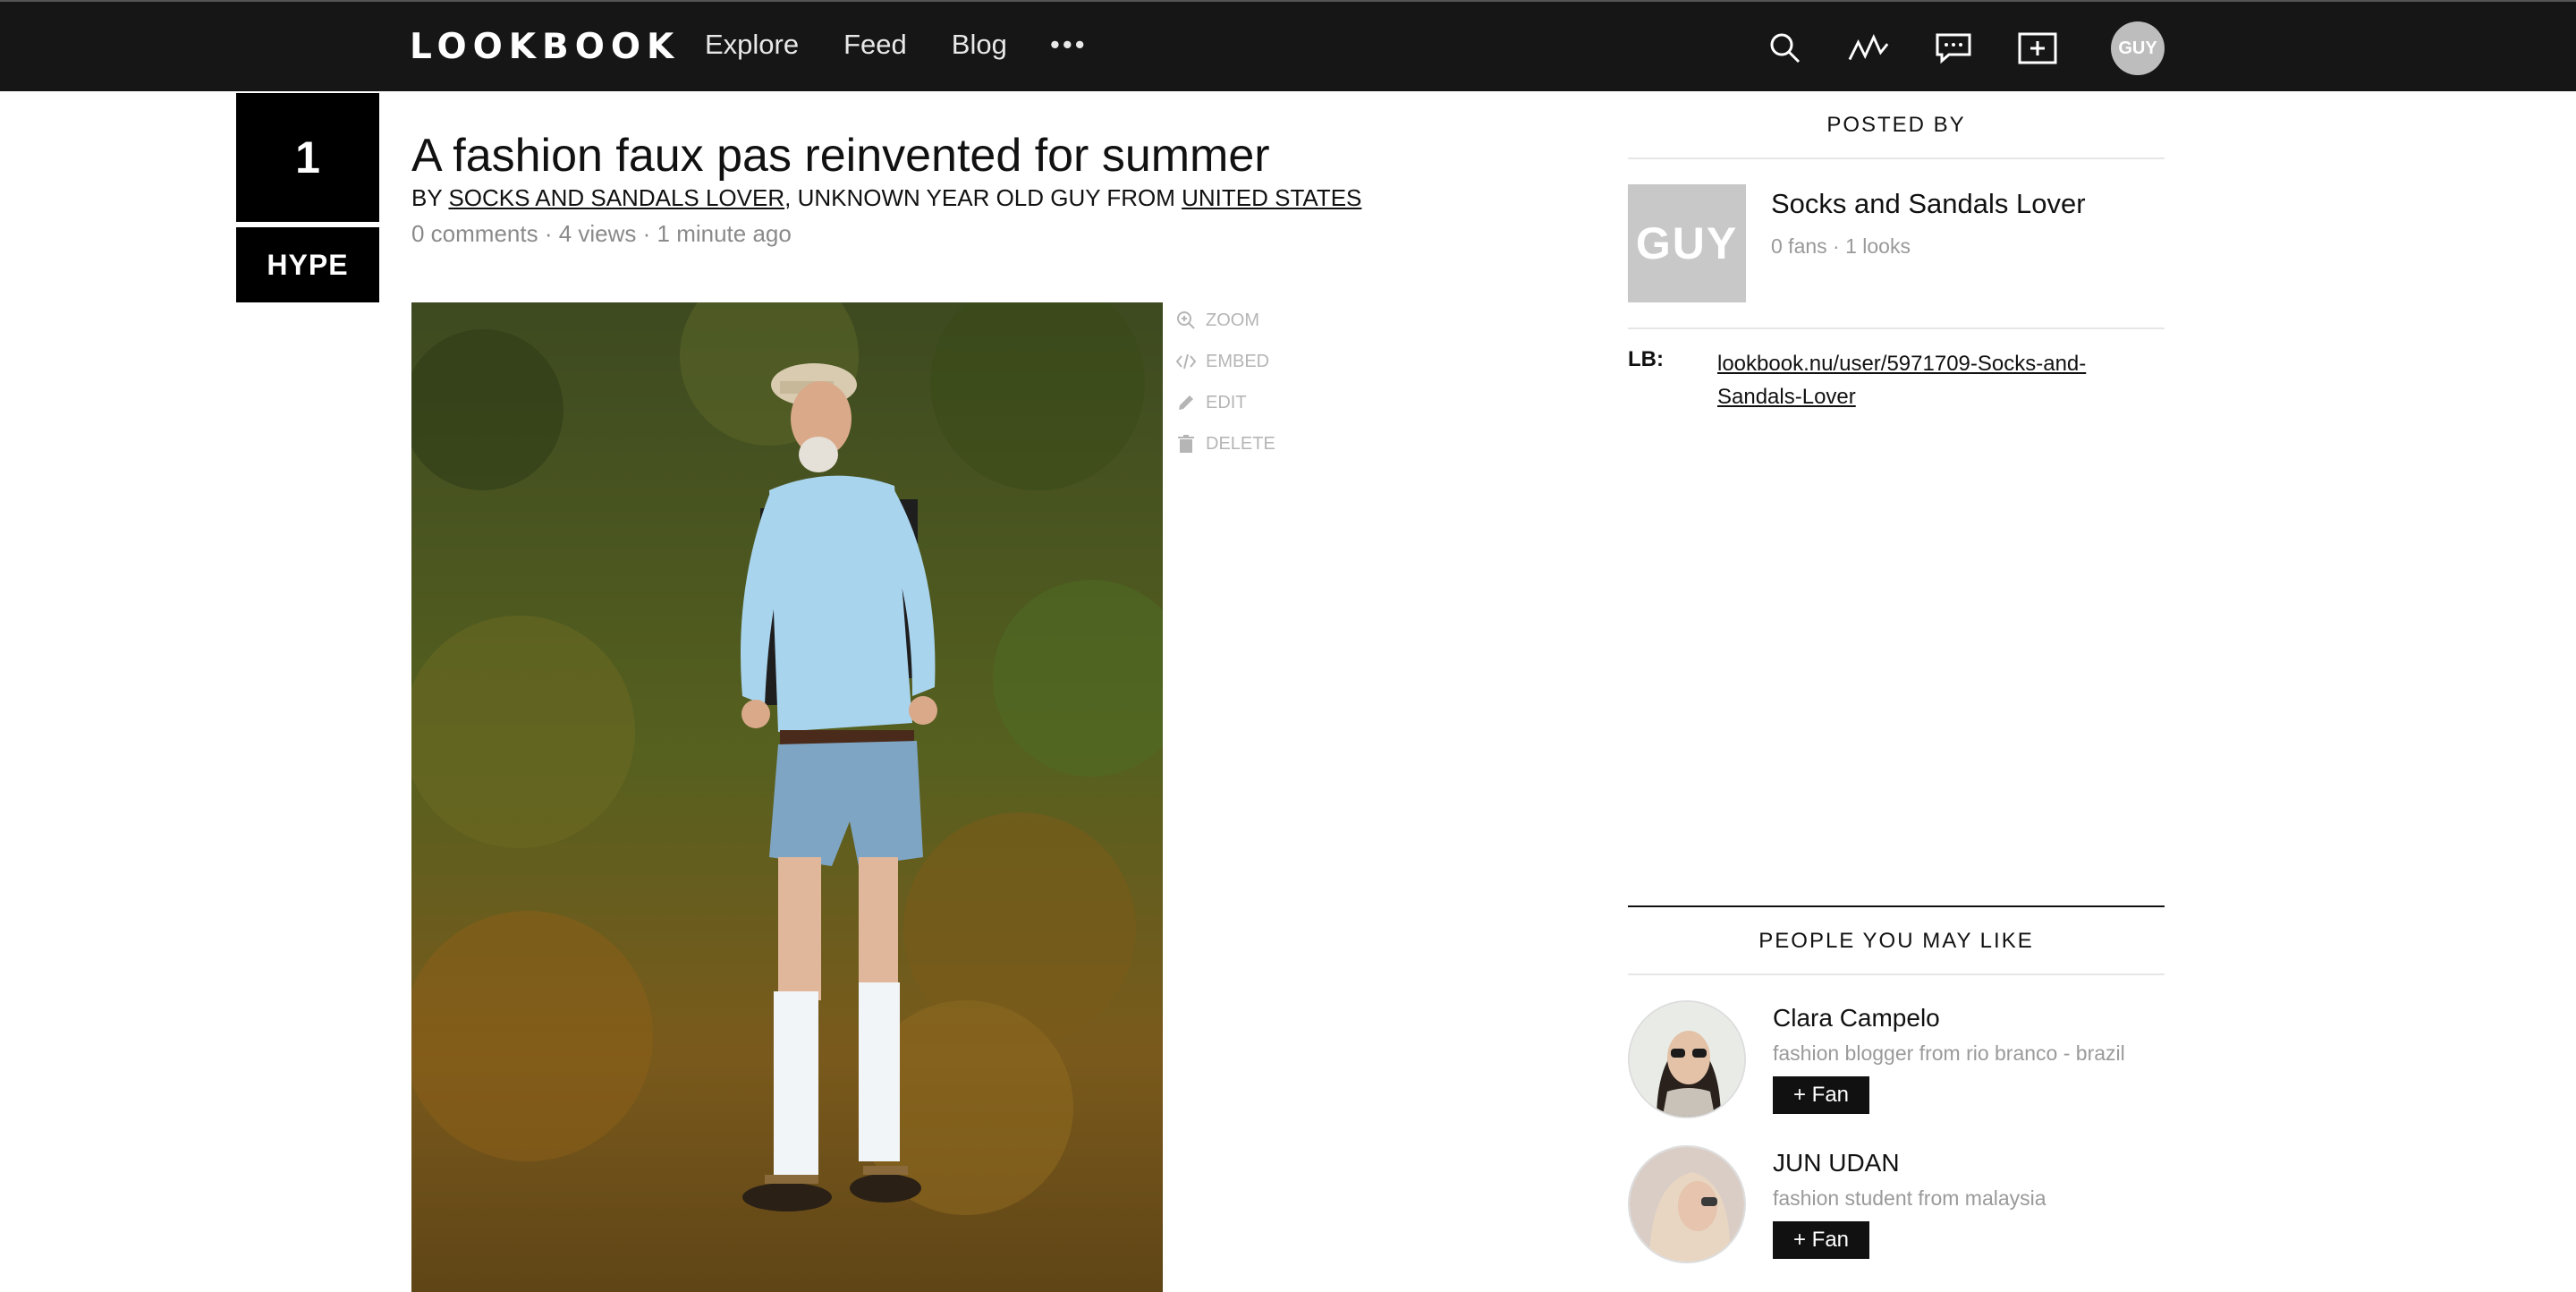  What do you see at coordinates (752, 45) in the screenshot?
I see `nav-link-explore: Explore` at bounding box center [752, 45].